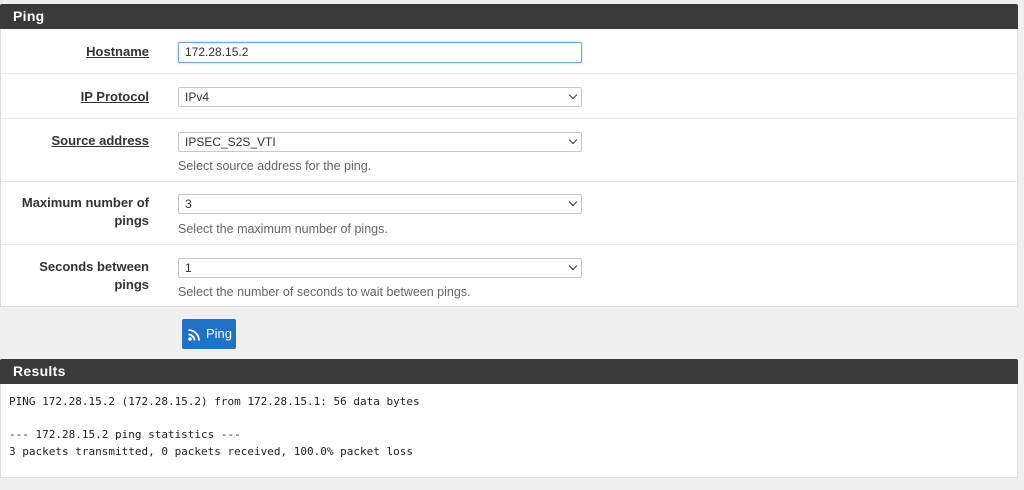  Describe the element at coordinates (125, 434) in the screenshot. I see `result-line: --- 172.28.15.2 ping statistics ---` at that location.